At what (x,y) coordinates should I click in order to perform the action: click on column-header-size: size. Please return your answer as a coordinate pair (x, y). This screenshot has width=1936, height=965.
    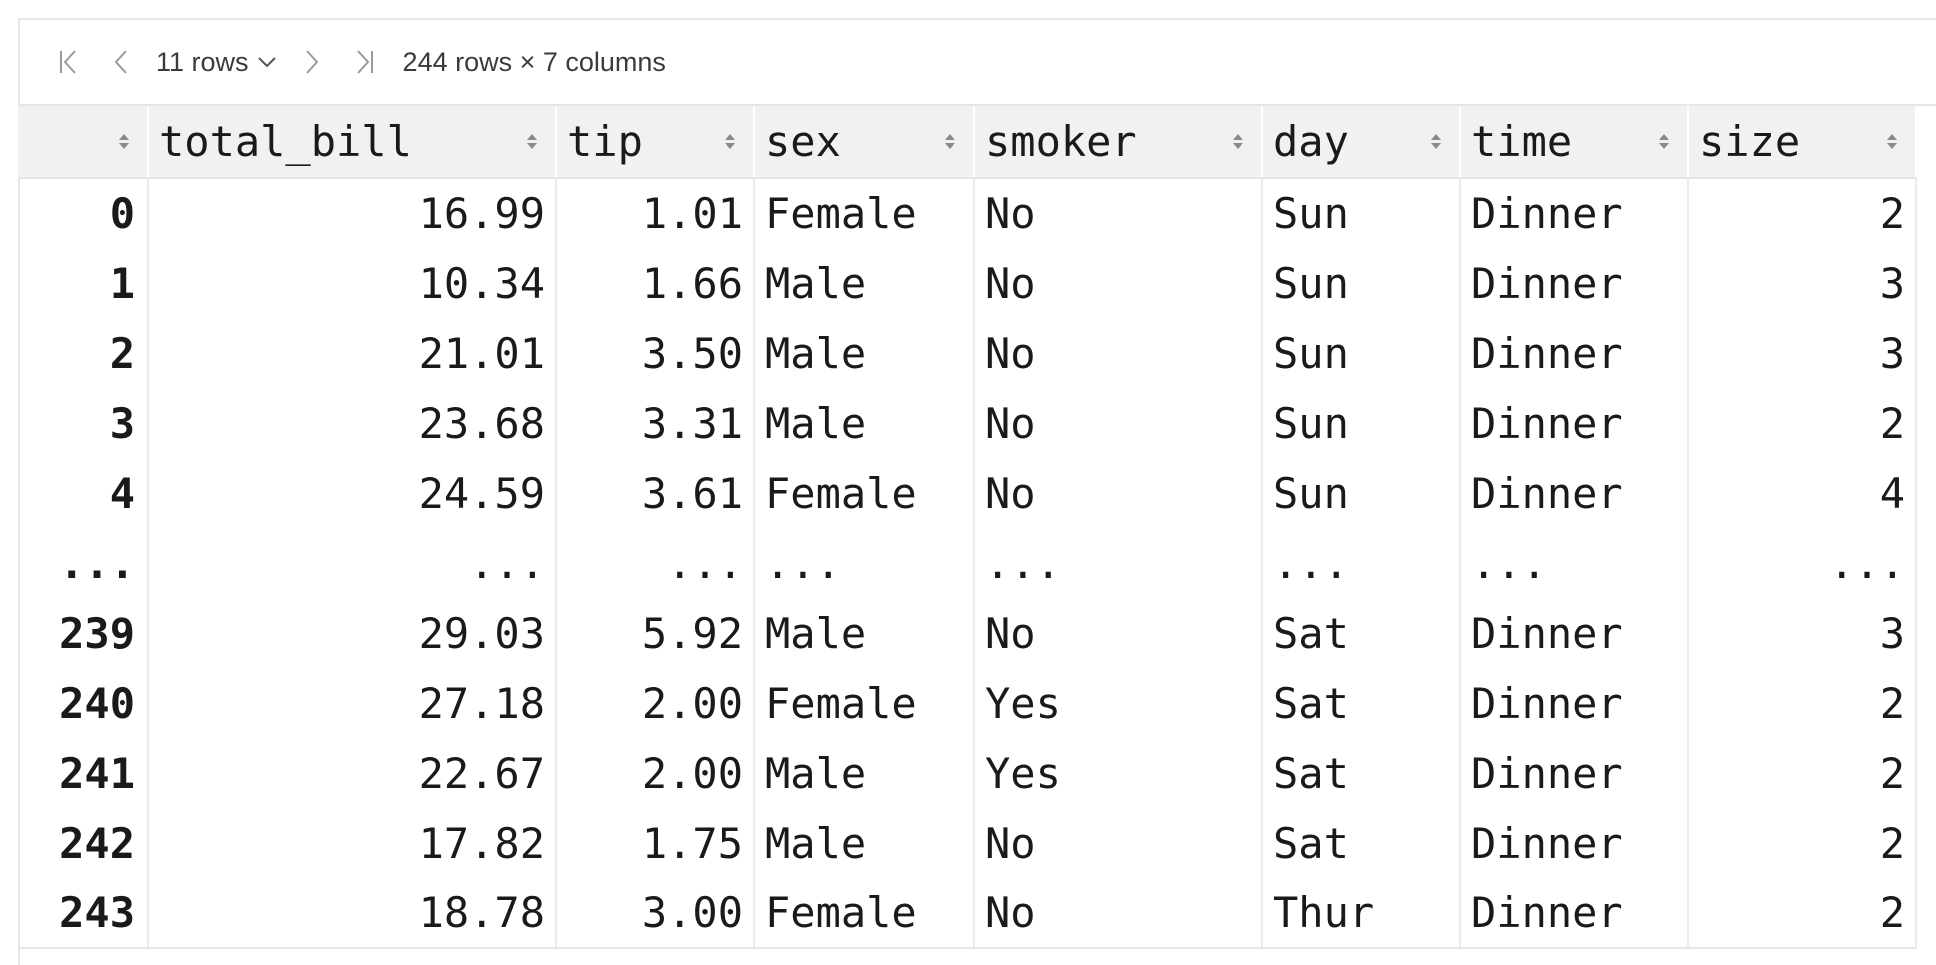
    Looking at the image, I should click on (1802, 142).